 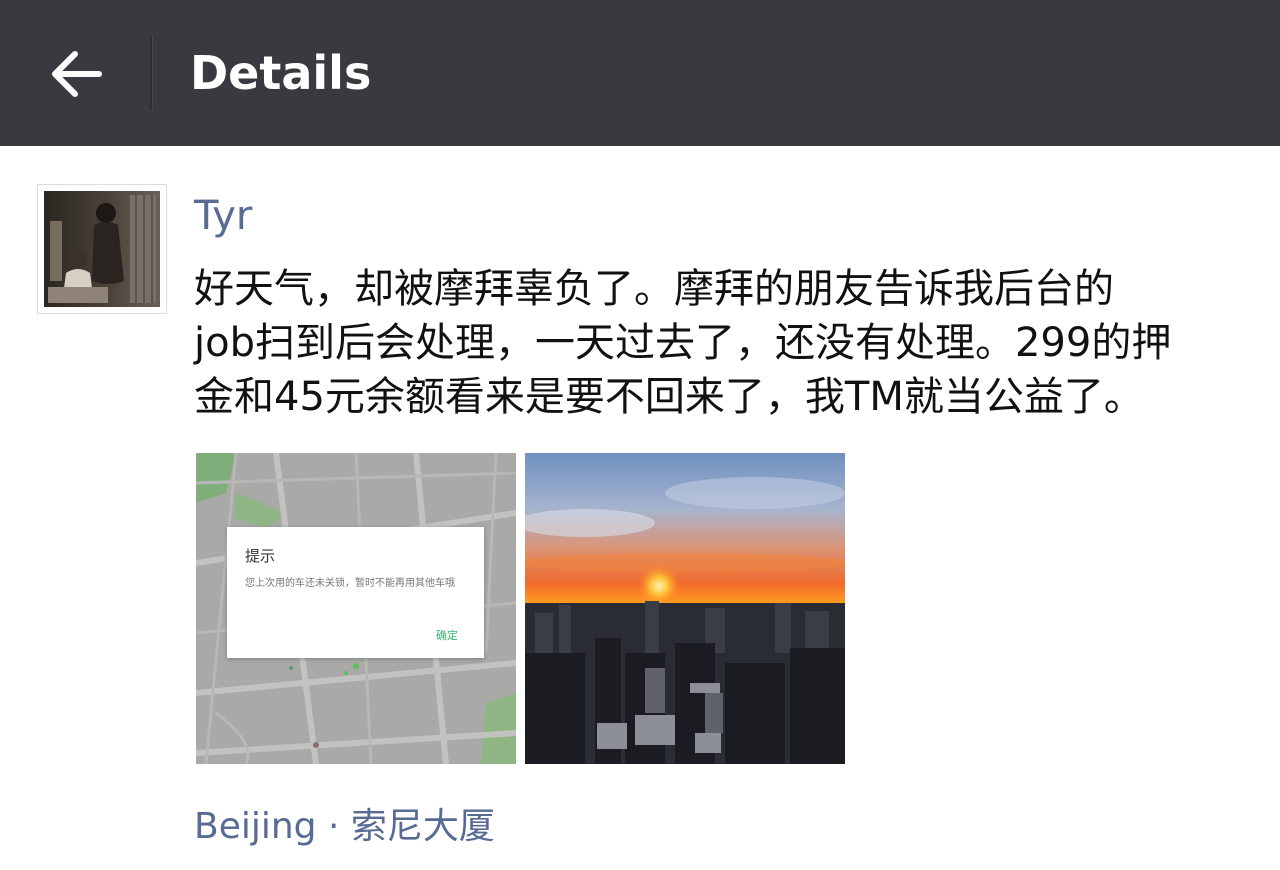 What do you see at coordinates (447, 635) in the screenshot?
I see `dialog-ok-button: 确定` at bounding box center [447, 635].